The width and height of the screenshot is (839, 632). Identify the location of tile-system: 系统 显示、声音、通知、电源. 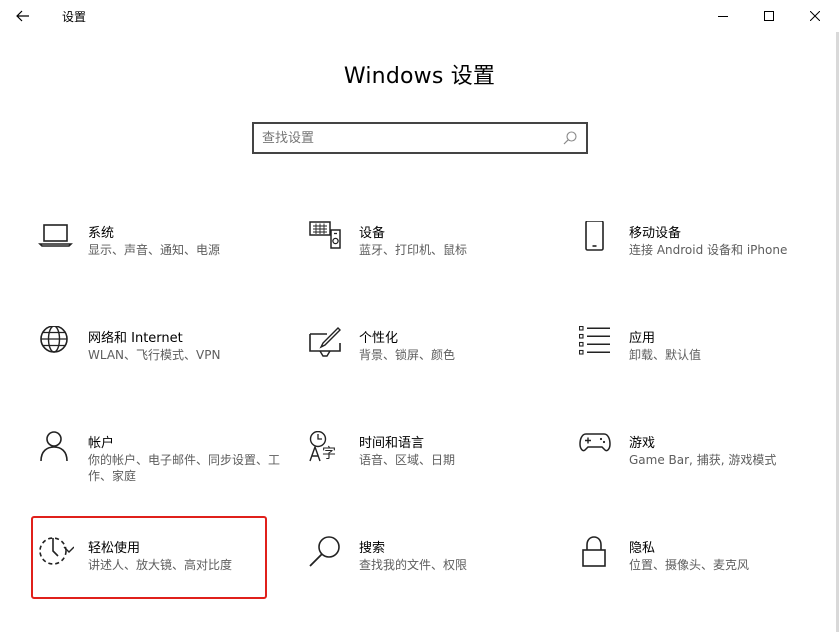
(158, 261).